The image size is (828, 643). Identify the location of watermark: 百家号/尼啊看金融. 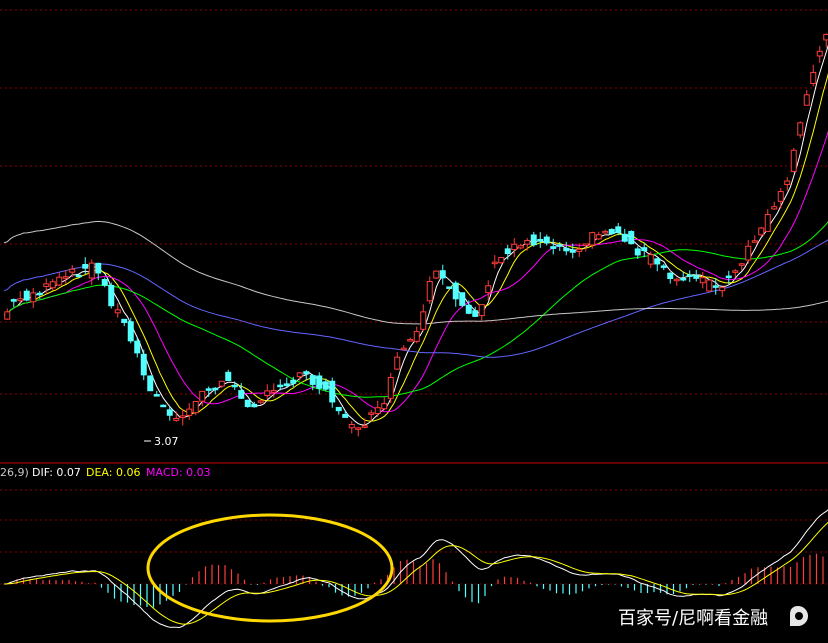
(713, 617).